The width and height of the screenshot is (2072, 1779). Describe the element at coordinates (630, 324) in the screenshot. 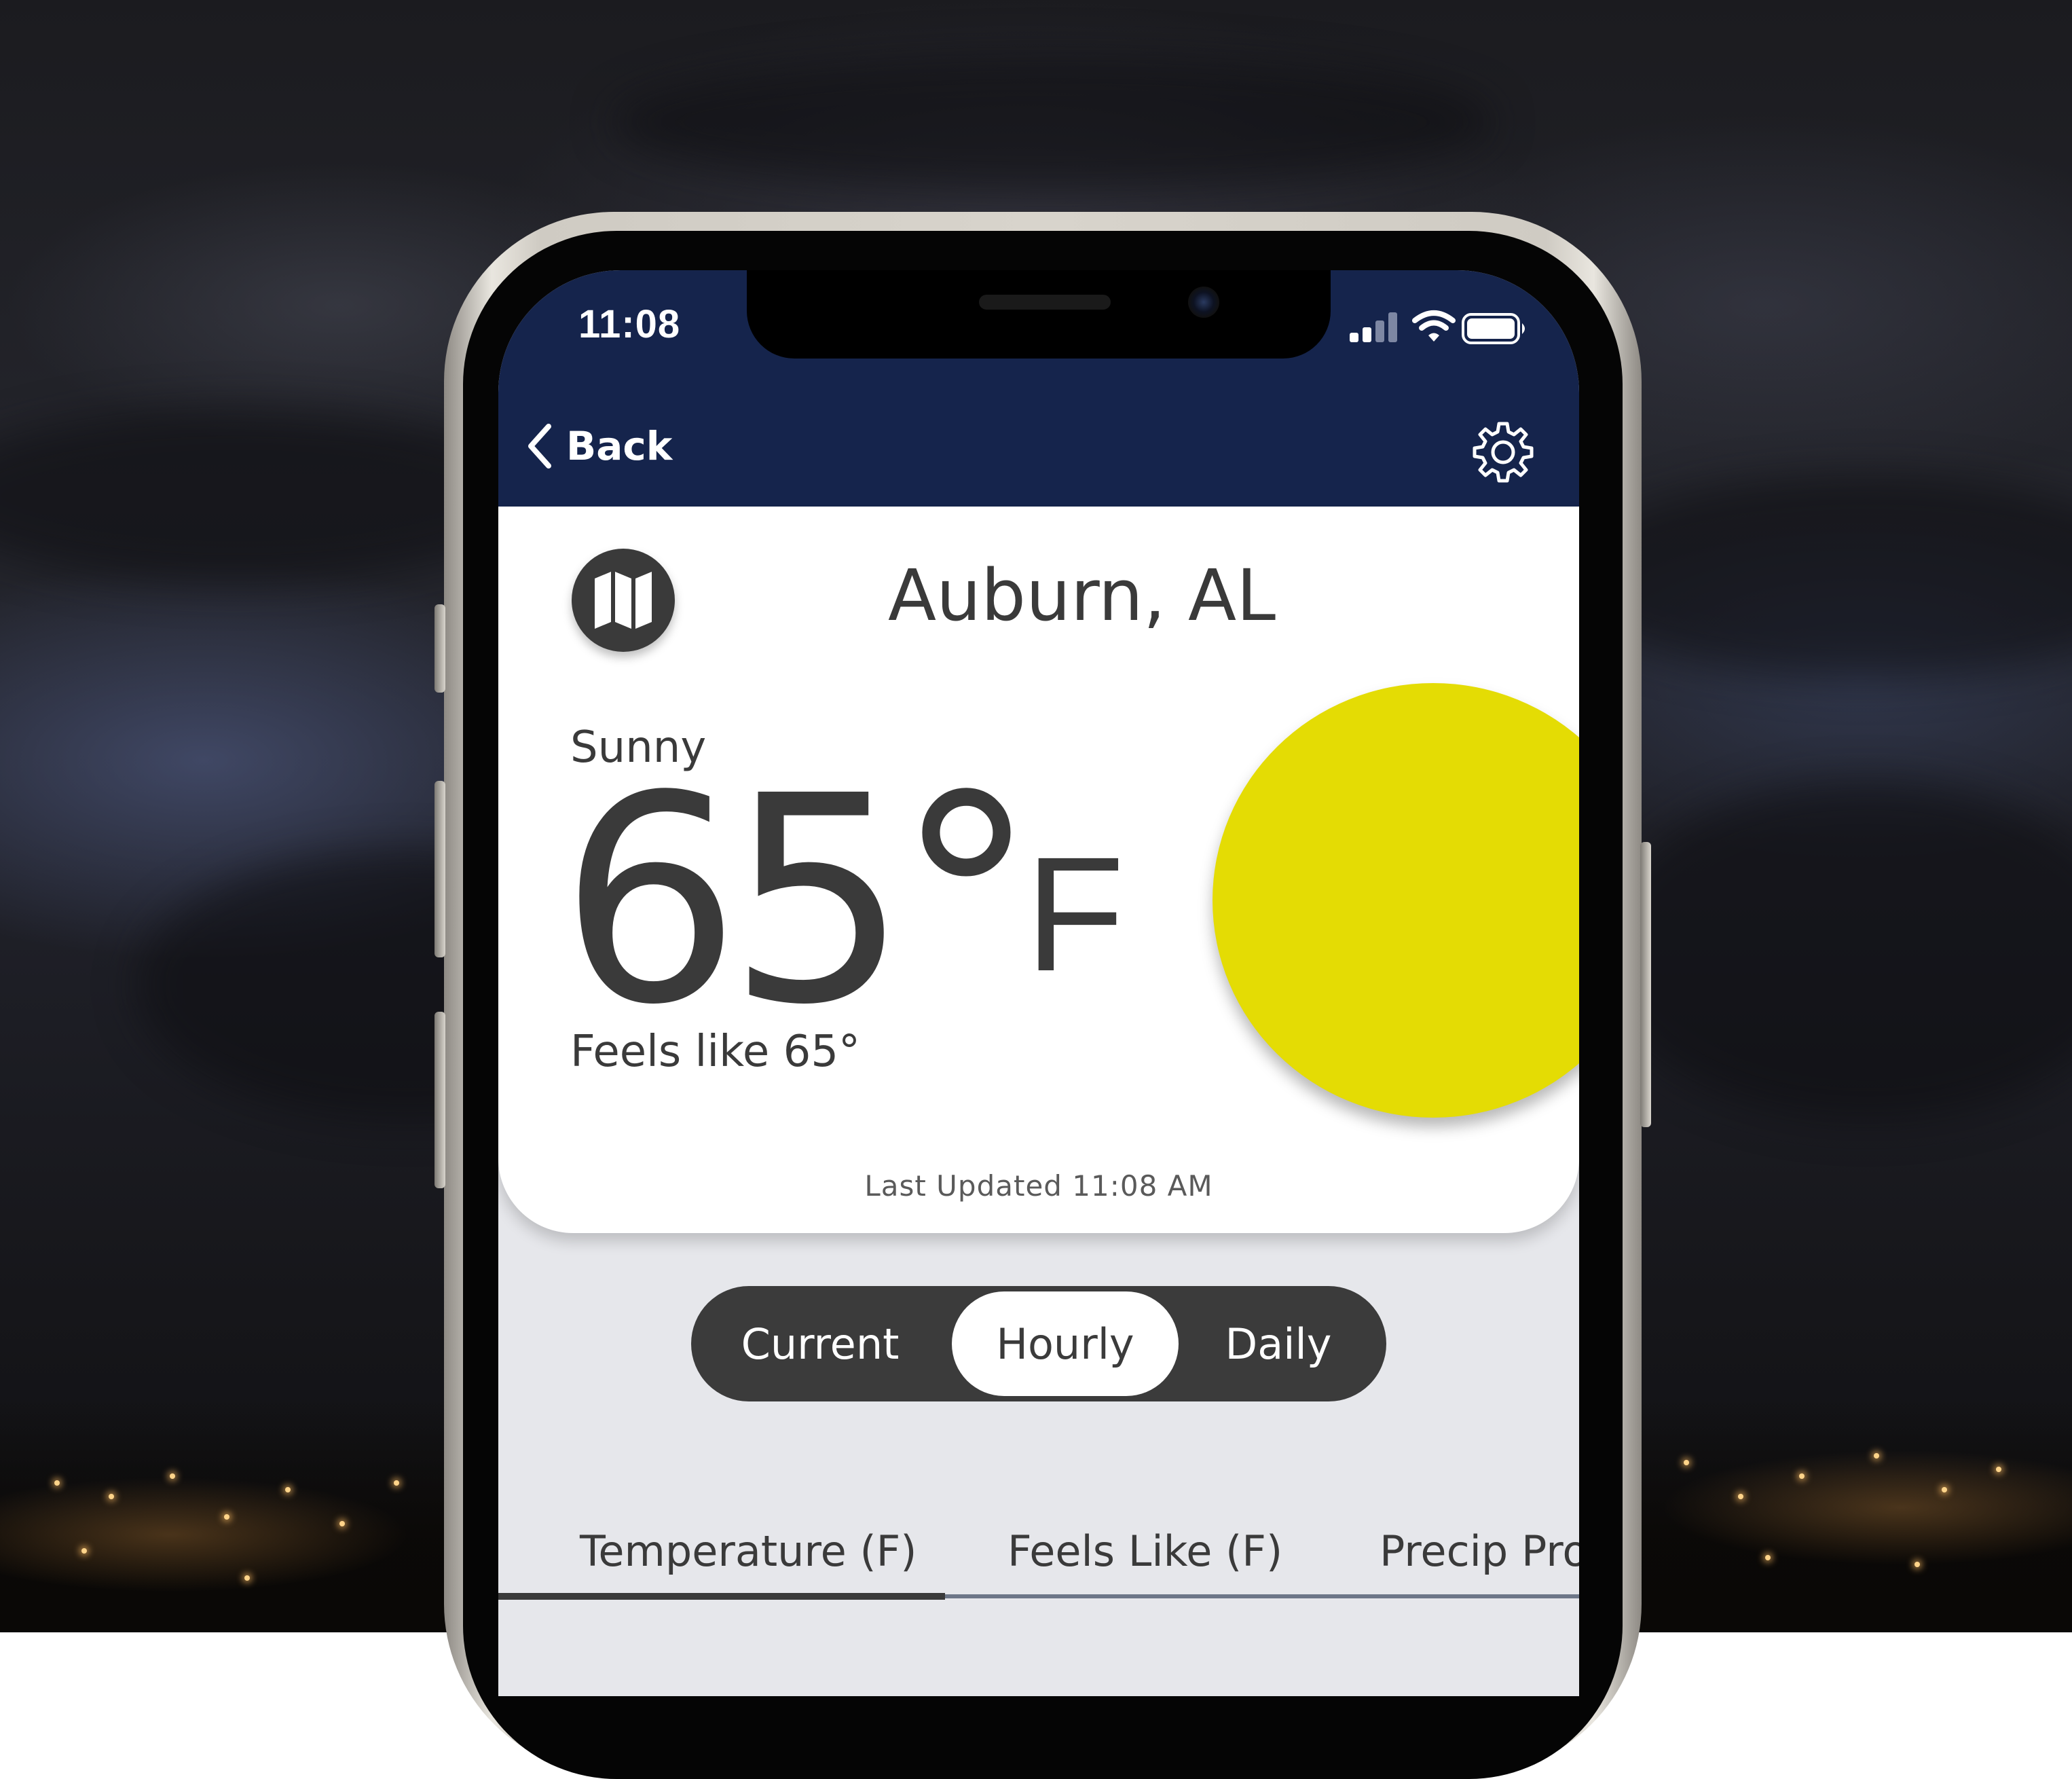

I see `status-time: 11:08` at that location.